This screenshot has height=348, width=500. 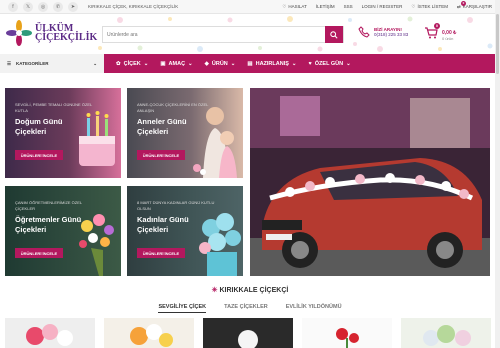 What do you see at coordinates (48, 224) in the screenshot?
I see `tile-title: Öğretmenler Günü Çiçekleri` at bounding box center [48, 224].